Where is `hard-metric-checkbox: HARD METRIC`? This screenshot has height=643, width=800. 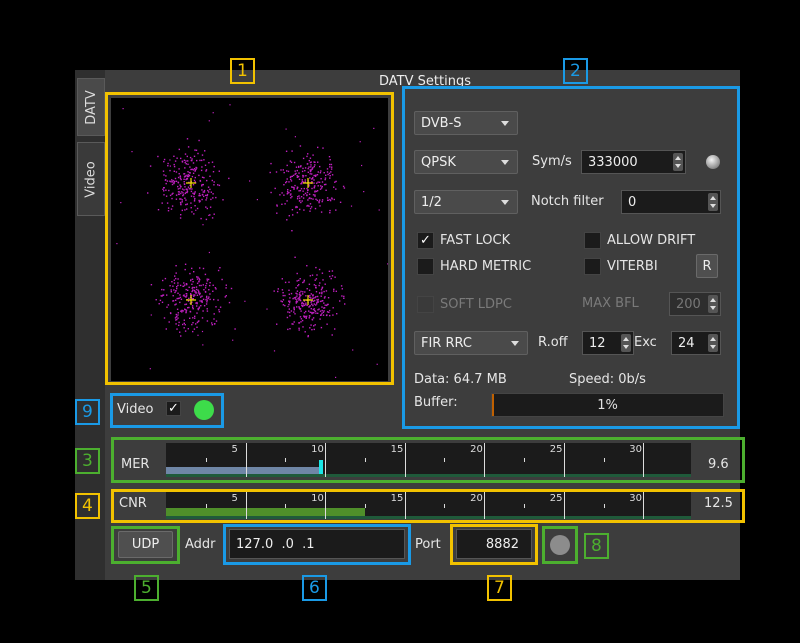
hard-metric-checkbox: HARD METRIC is located at coordinates (474, 266).